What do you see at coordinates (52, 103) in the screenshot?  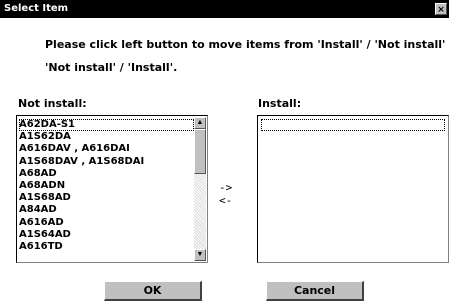 I see `not-install-label: Not install:` at bounding box center [52, 103].